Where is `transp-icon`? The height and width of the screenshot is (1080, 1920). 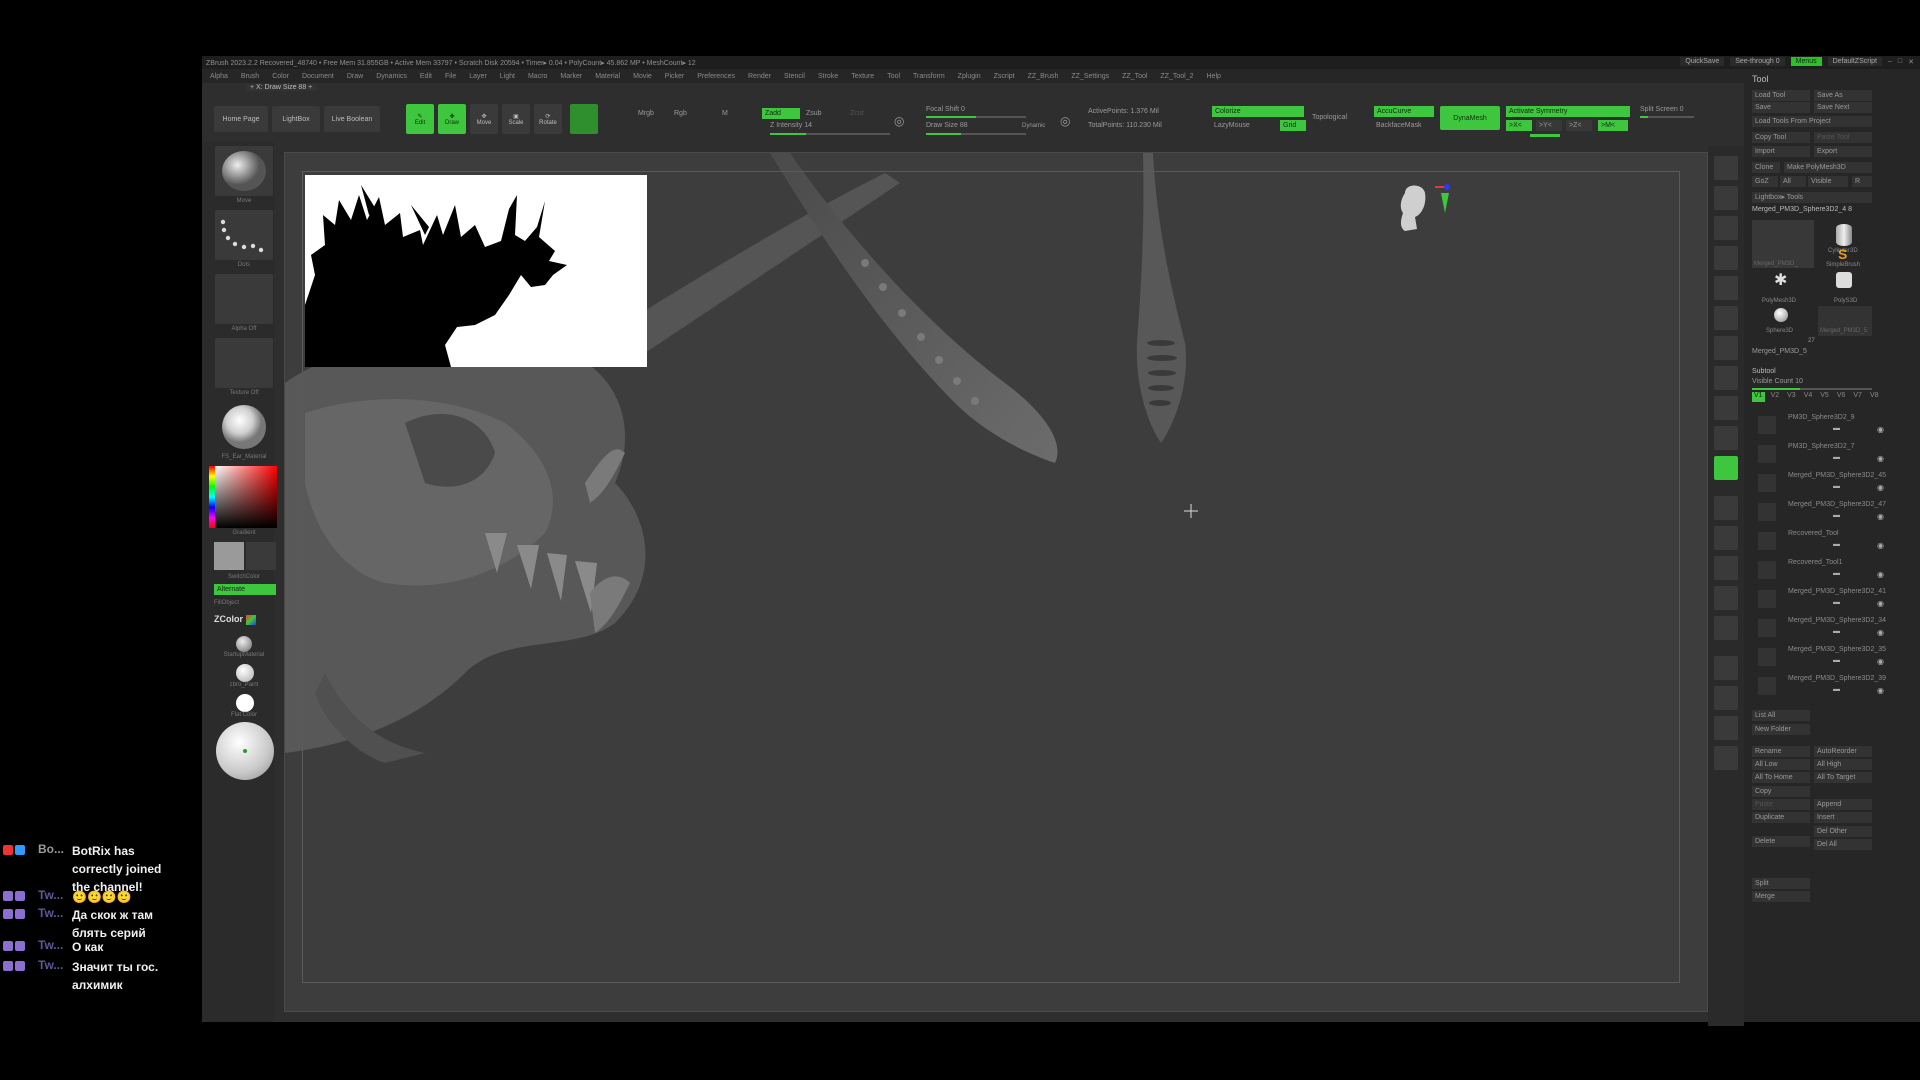 transp-icon is located at coordinates (1726, 668).